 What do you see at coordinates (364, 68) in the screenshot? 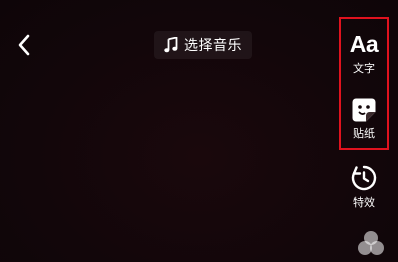
I see `text-tool-label: 文字` at bounding box center [364, 68].